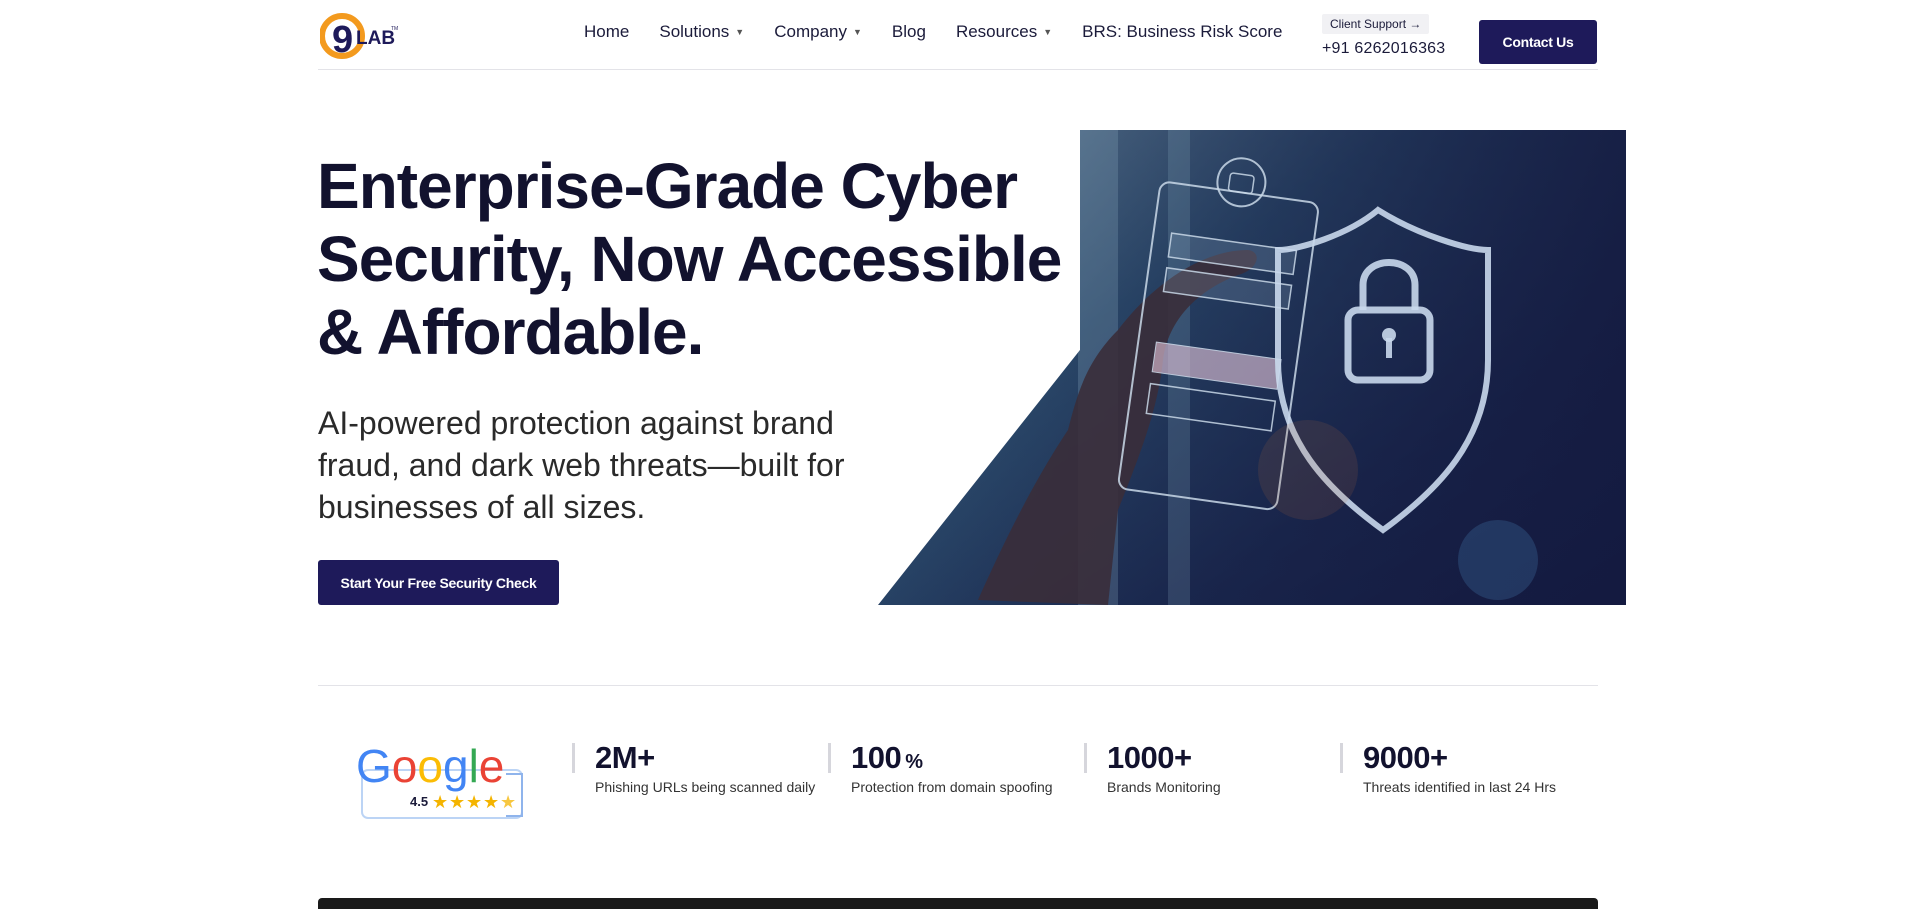 This screenshot has height=909, width=1916. Describe the element at coordinates (1182, 32) in the screenshot. I see `nav-brs: BRS: Business Risk Score` at that location.